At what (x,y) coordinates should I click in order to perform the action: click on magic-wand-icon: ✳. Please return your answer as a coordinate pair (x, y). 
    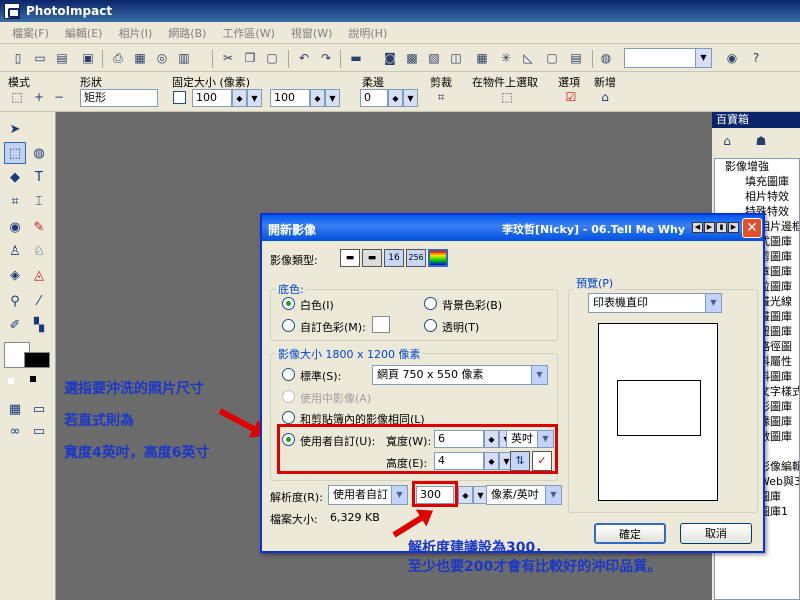
    Looking at the image, I should click on (506, 58).